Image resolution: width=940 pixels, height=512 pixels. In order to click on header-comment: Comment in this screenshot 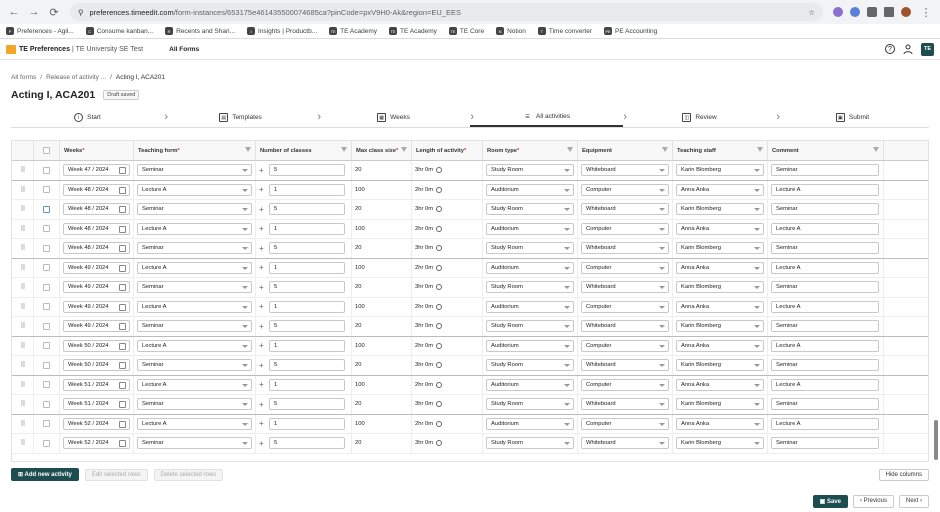, I will do `click(826, 150)`.